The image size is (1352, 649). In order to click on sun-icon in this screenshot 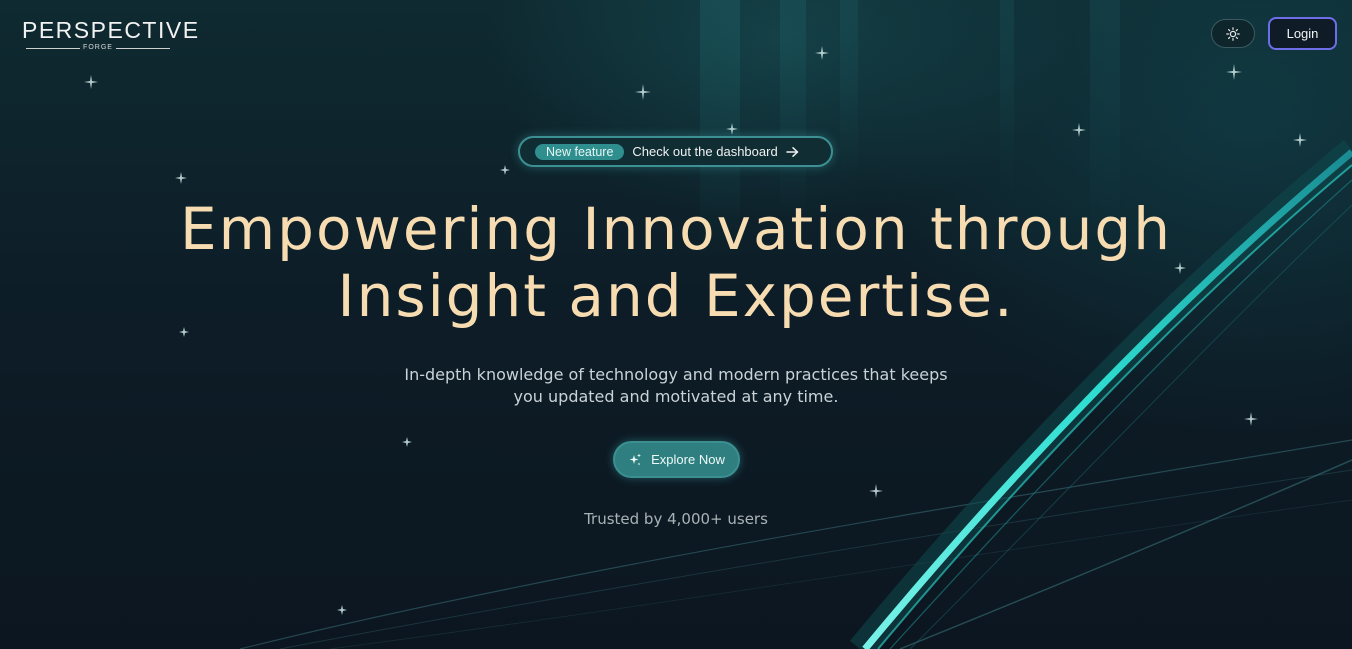, I will do `click(1233, 33)`.